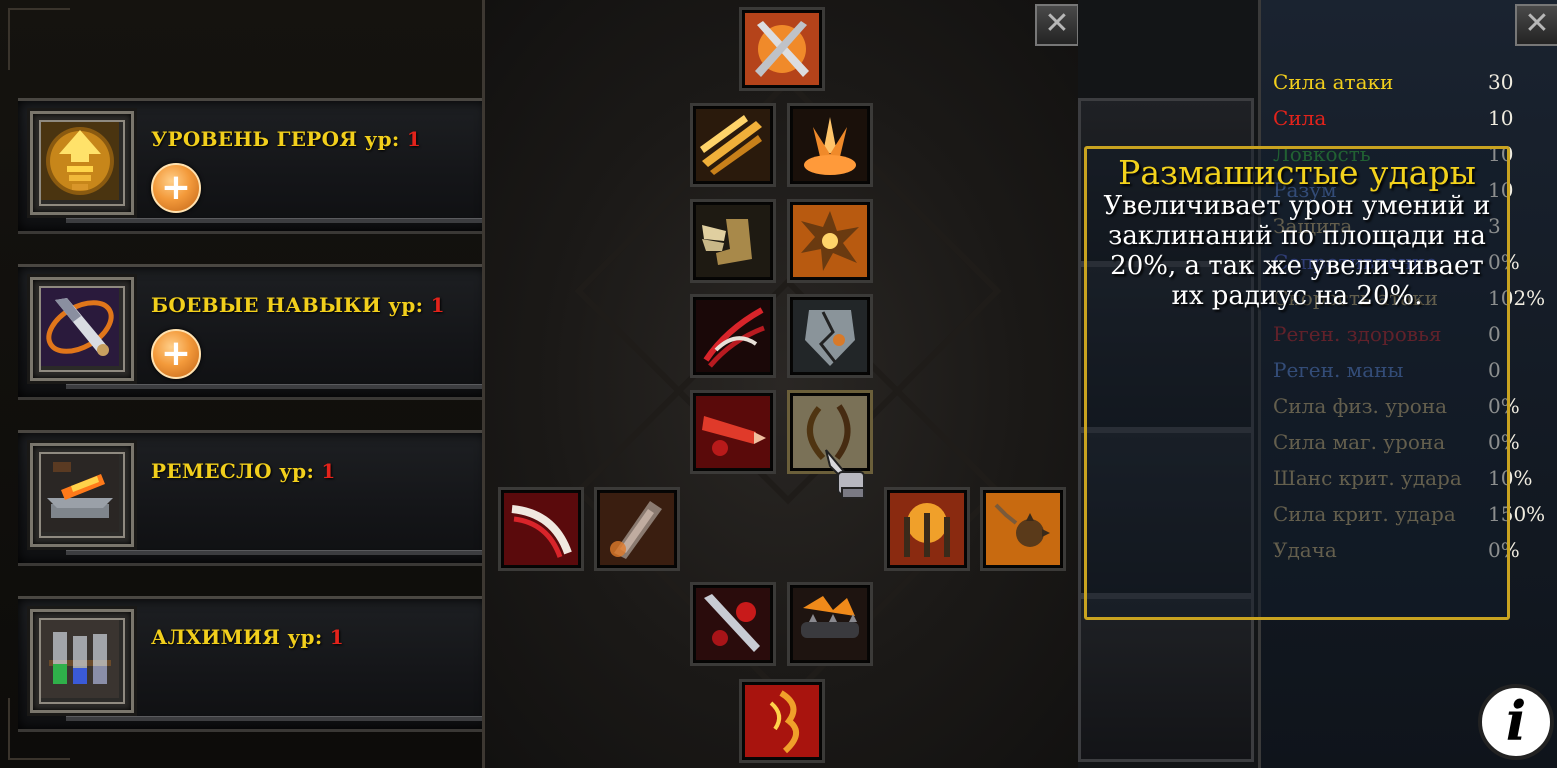 Image resolution: width=1557 pixels, height=768 pixels. What do you see at coordinates (1297, 172) in the screenshot?
I see `tooltip-title: Размашистые удары` at bounding box center [1297, 172].